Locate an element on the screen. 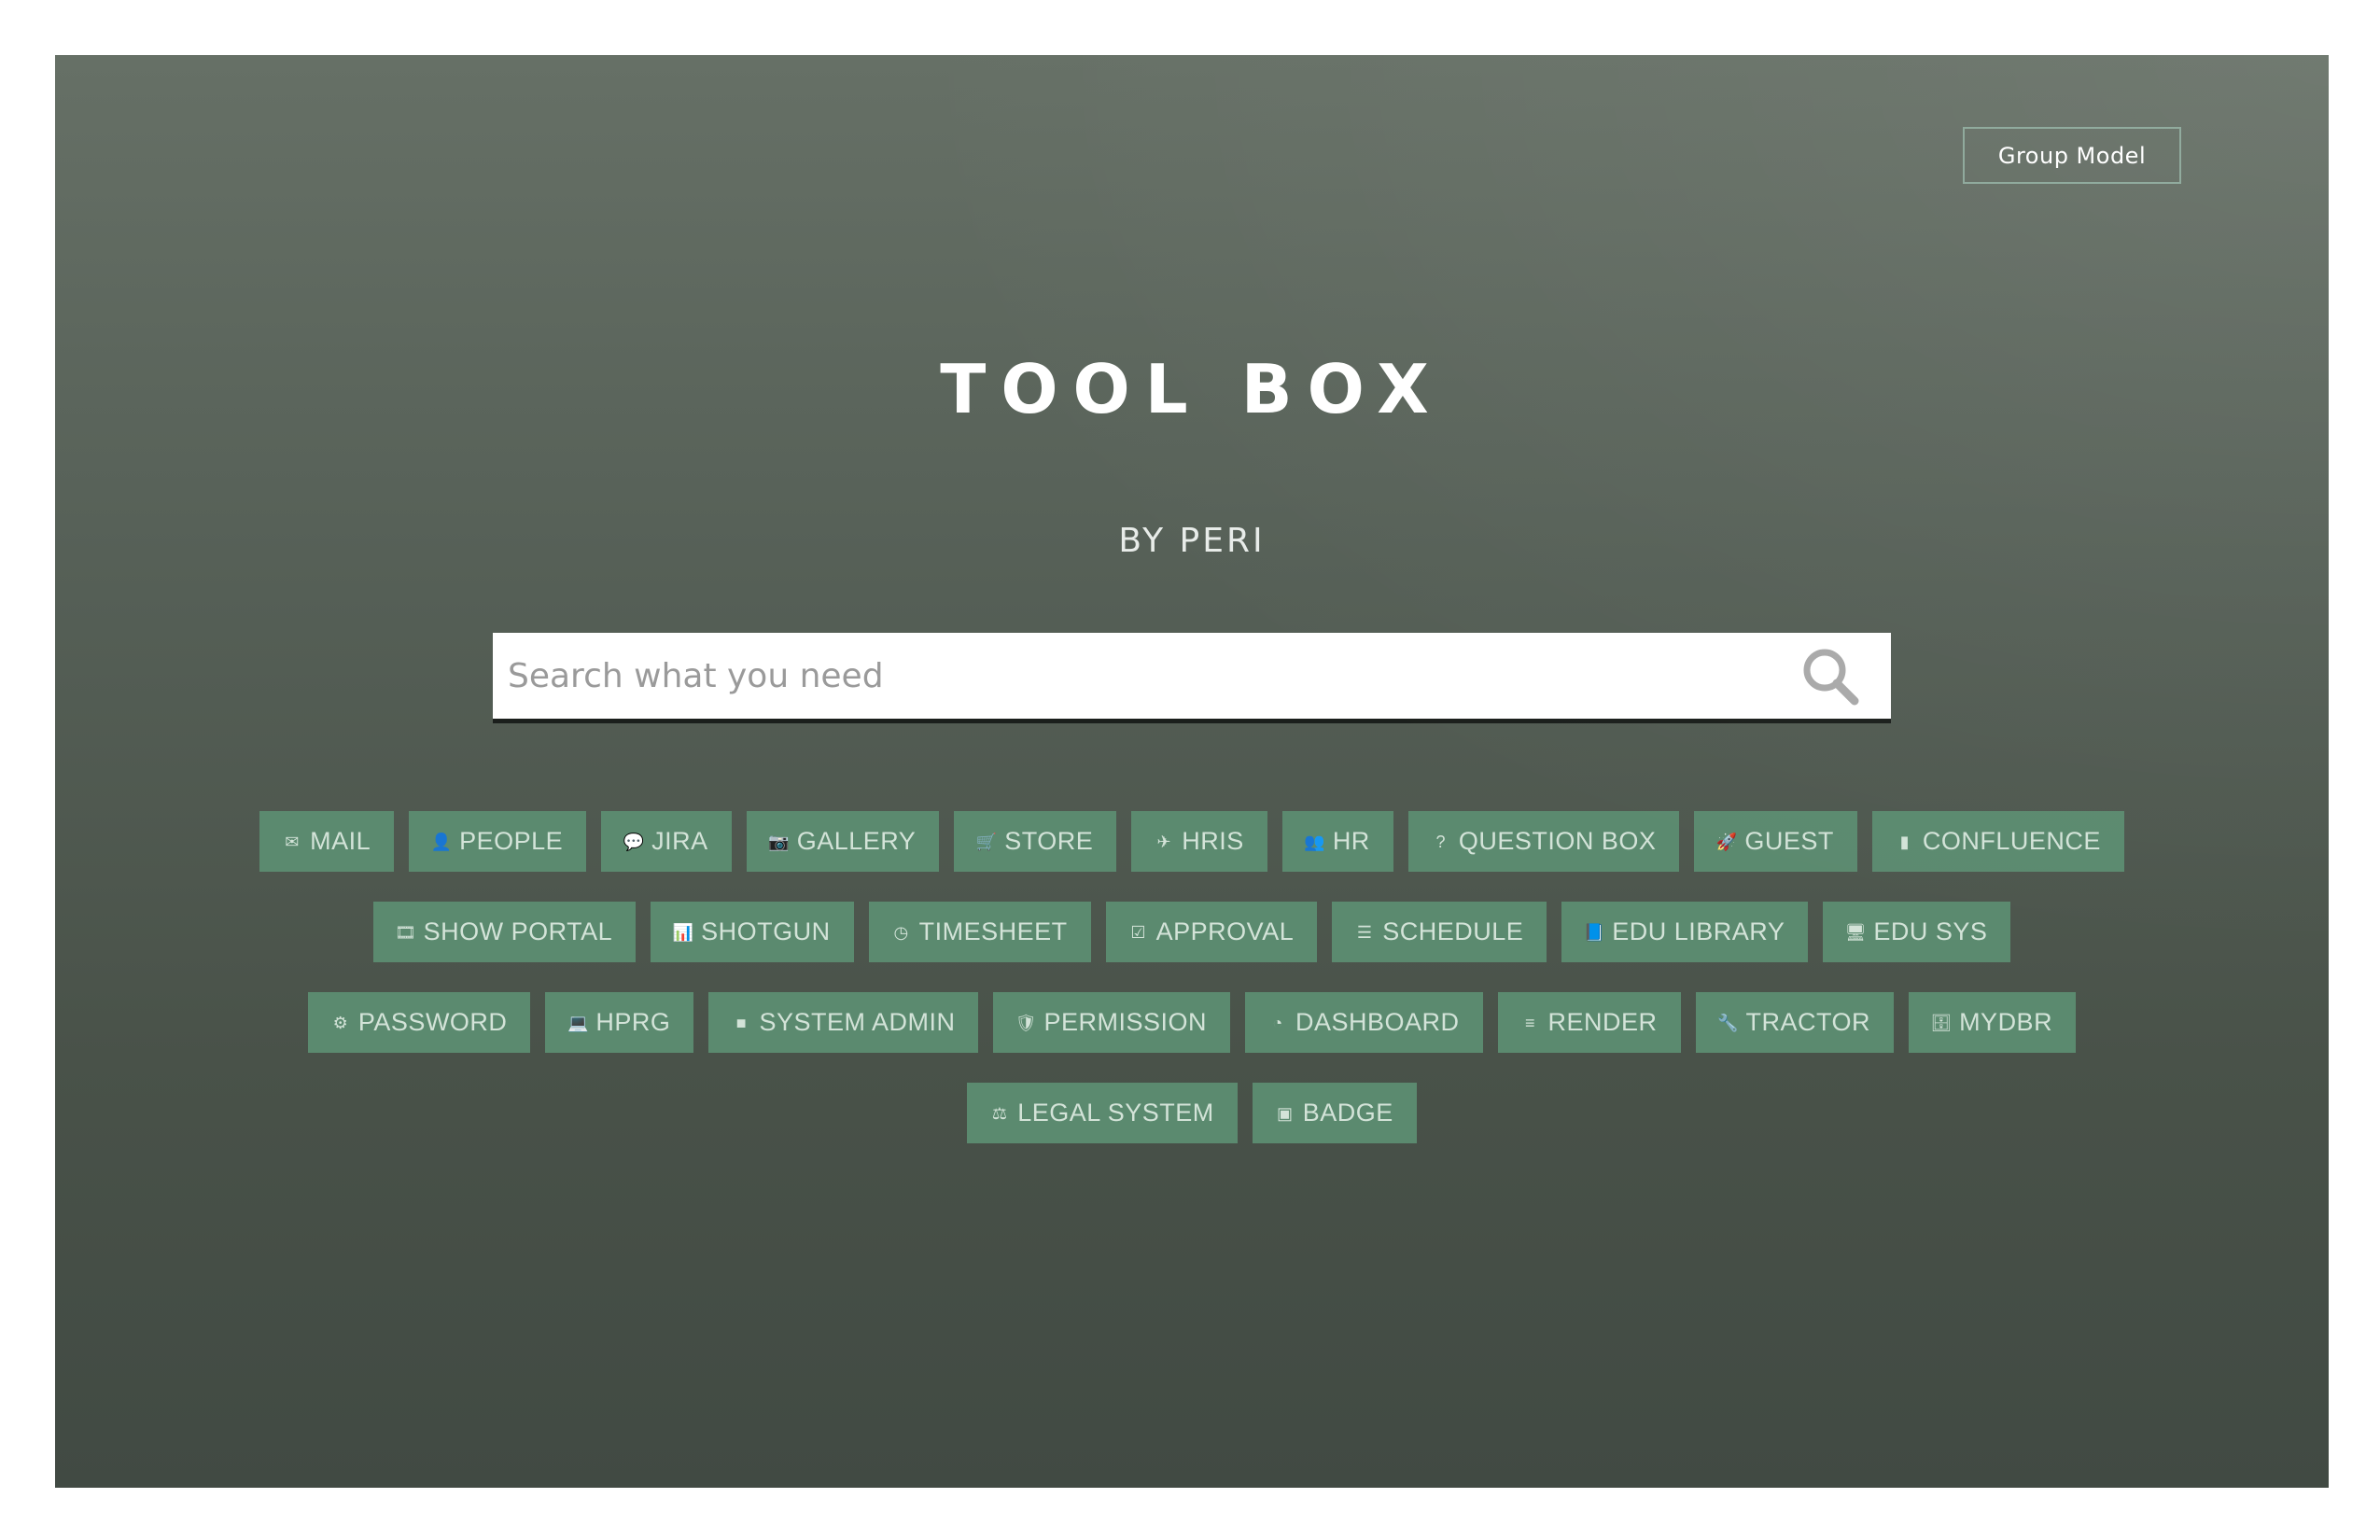  film-icon: 🎞 is located at coordinates (405, 932).